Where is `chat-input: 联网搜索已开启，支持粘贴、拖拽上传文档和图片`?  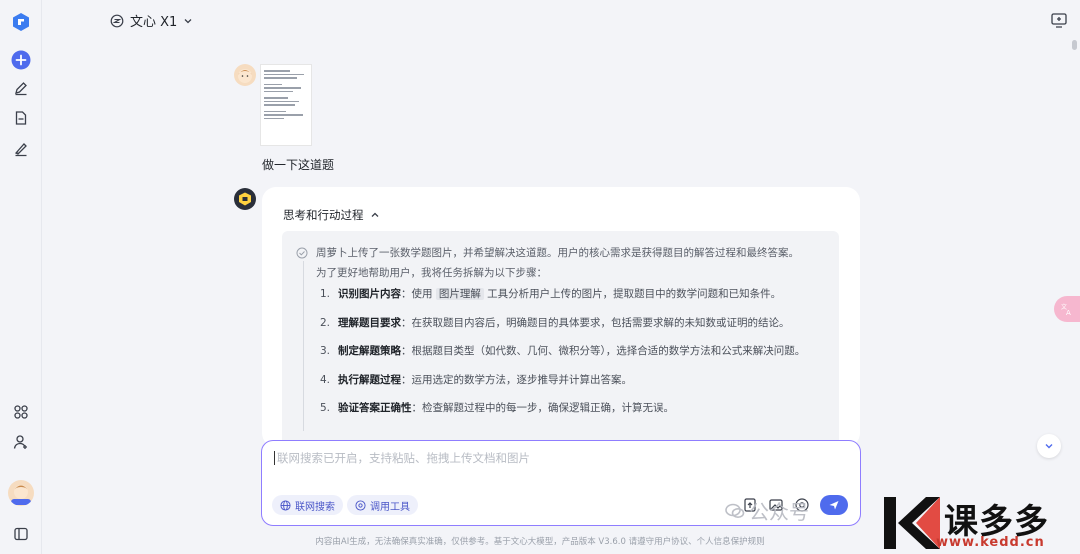 chat-input: 联网搜索已开启，支持粘贴、拖拽上传文档和图片 is located at coordinates (402, 458).